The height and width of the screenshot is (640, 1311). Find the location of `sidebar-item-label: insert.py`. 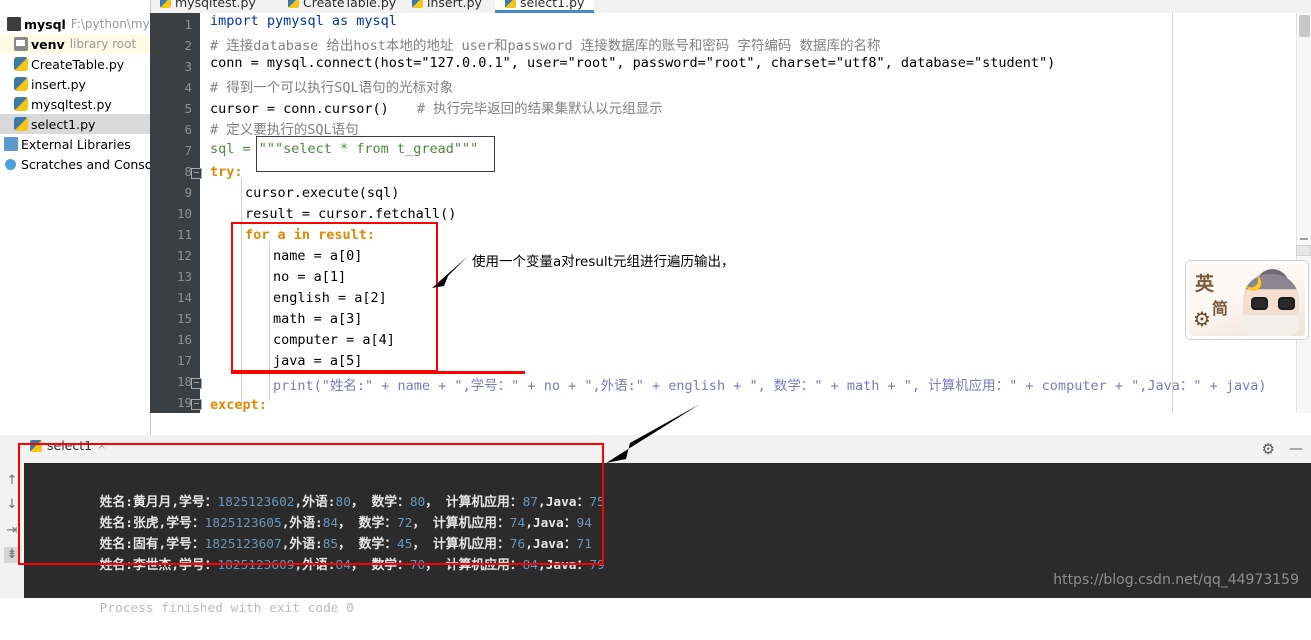

sidebar-item-label: insert.py is located at coordinates (58, 84).